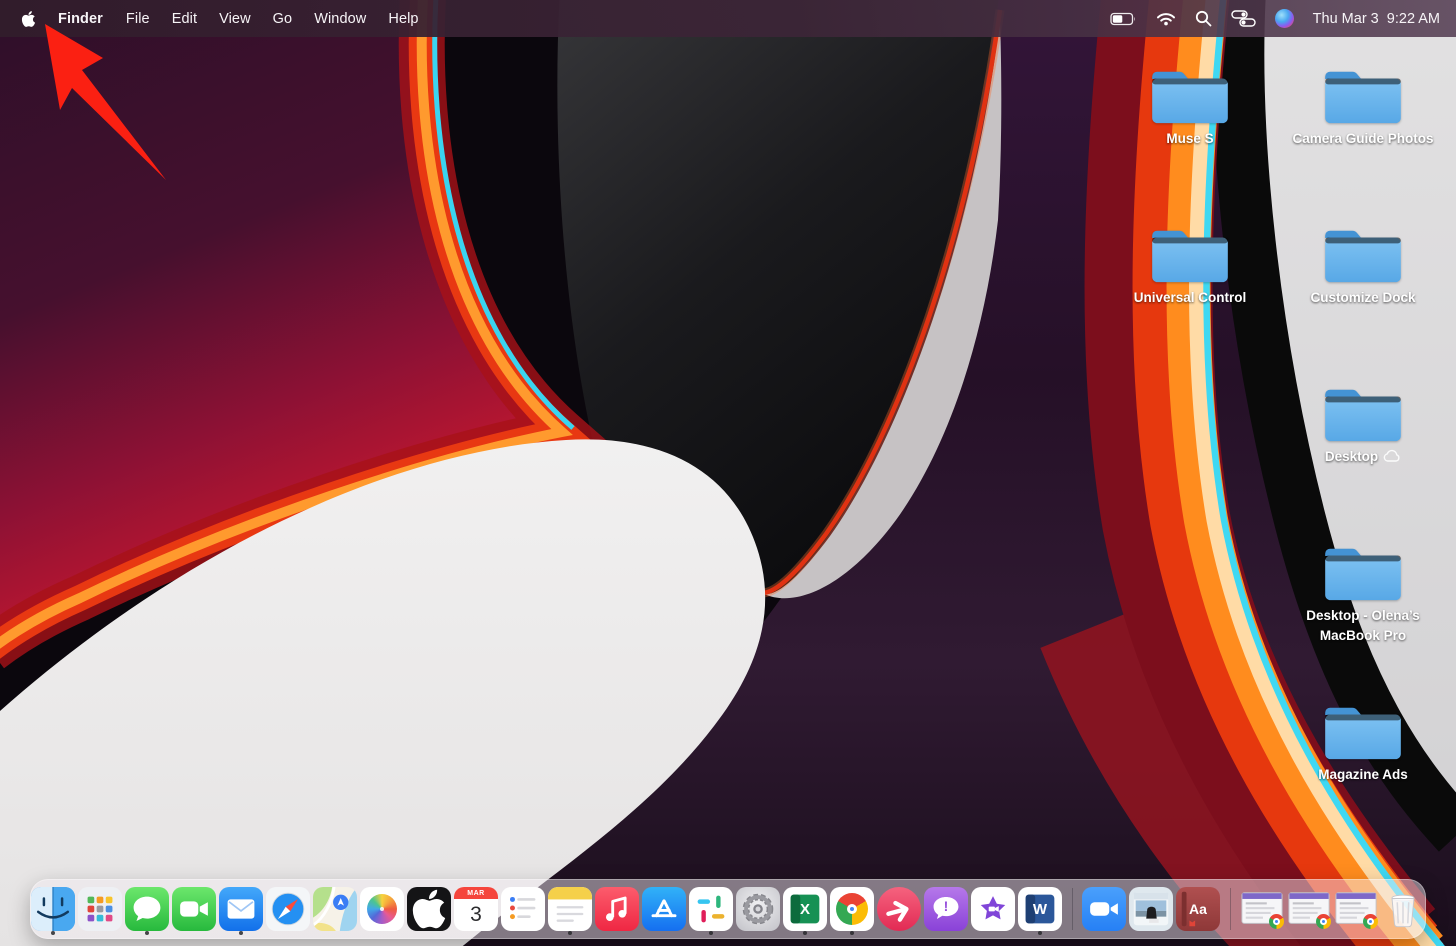  What do you see at coordinates (1123, 19) in the screenshot?
I see `battery-icon` at bounding box center [1123, 19].